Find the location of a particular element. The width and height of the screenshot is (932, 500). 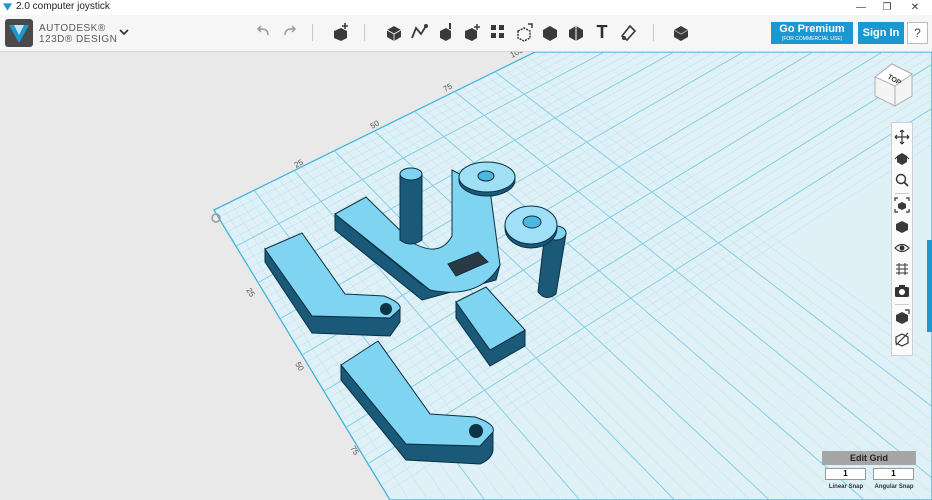

snap-icon is located at coordinates (628, 32).